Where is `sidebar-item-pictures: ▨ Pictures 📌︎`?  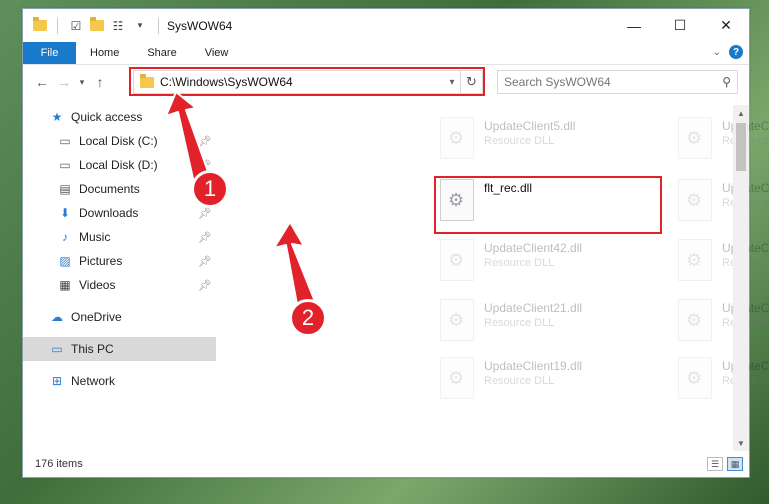
sidebar-item-pictures: ▨ Pictures 📌︎ is located at coordinates (119, 261).